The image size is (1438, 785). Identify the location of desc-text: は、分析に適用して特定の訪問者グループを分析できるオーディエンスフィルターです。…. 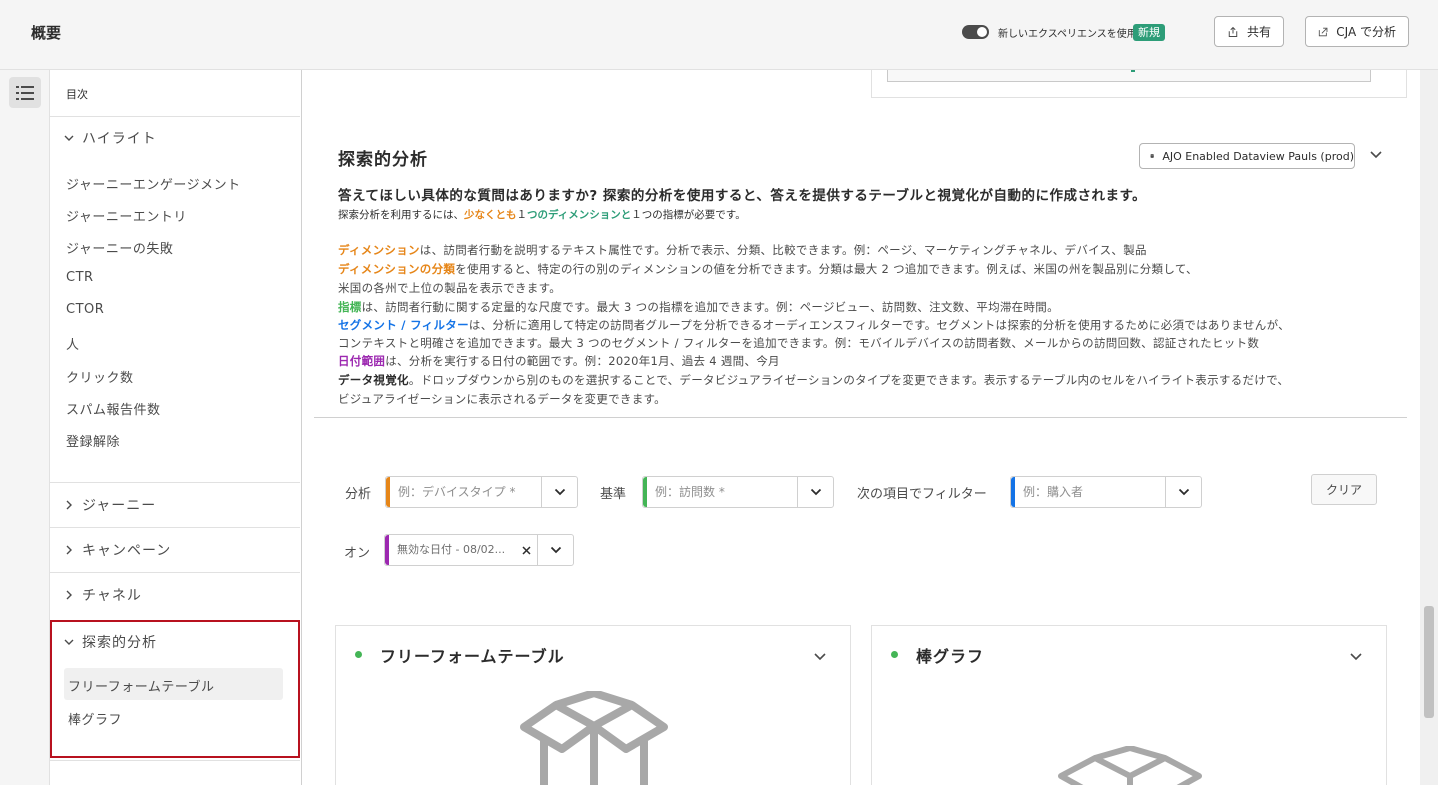
(879, 325).